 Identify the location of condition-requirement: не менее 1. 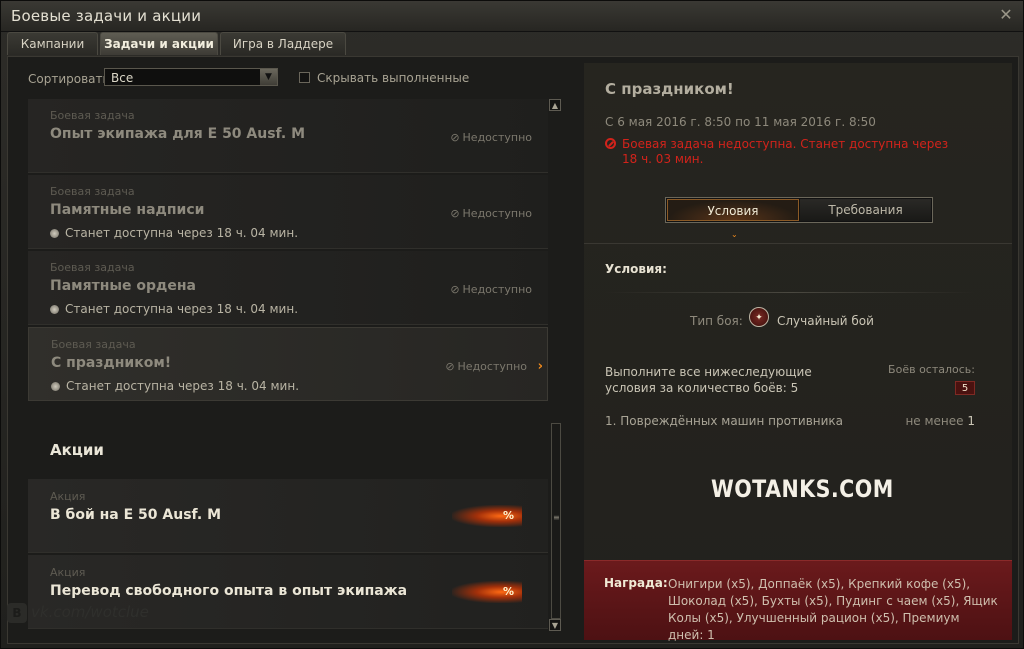
(940, 421).